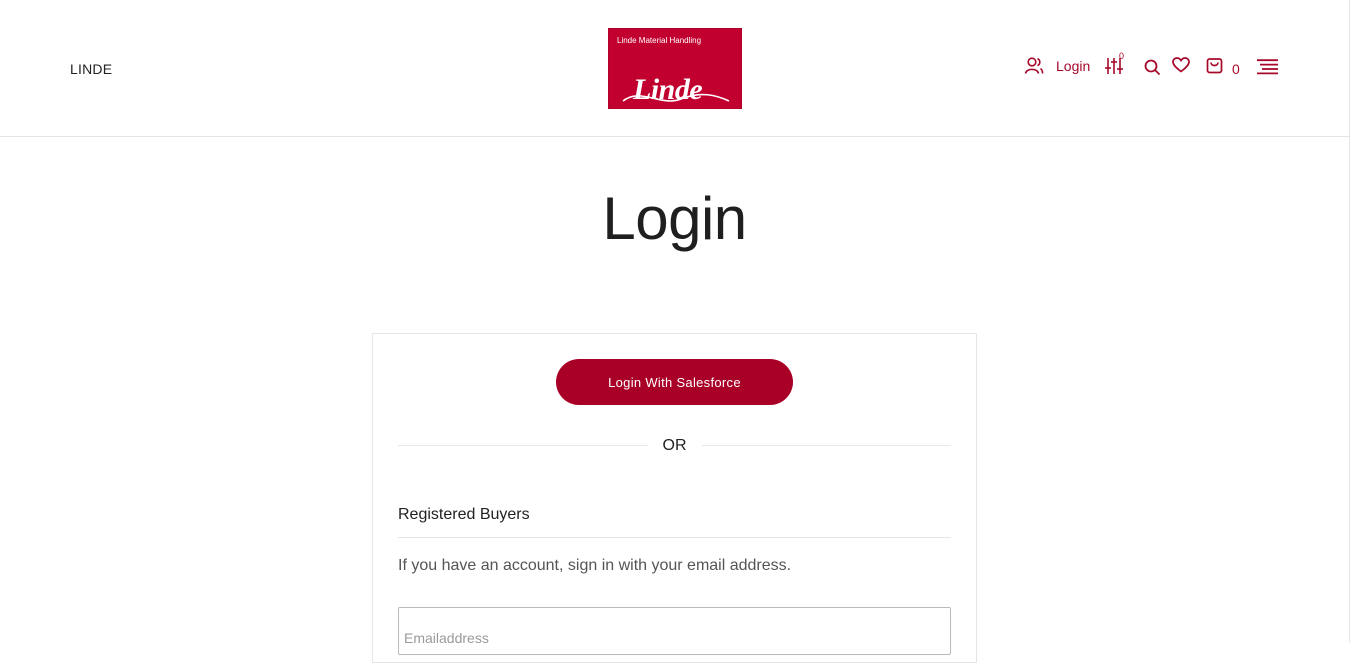  Describe the element at coordinates (674, 218) in the screenshot. I see `page-title: Login` at that location.